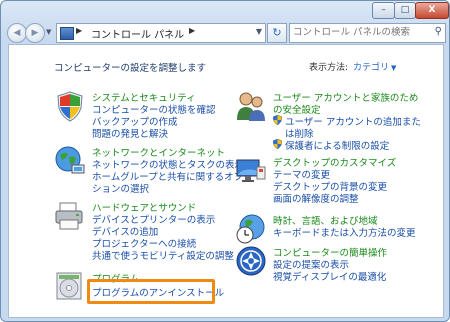 This screenshot has height=322, width=450. I want to click on link-find-fix-problems: 問題の発見と解決, so click(130, 133).